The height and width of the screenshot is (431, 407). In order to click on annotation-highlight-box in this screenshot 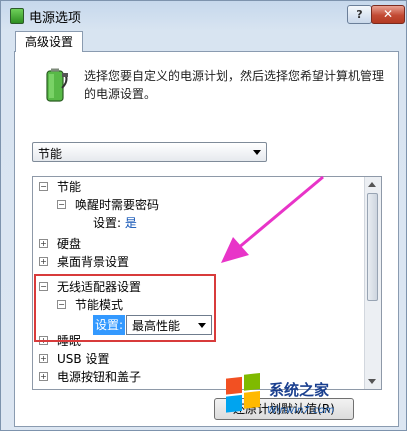, I will do `click(125, 308)`.